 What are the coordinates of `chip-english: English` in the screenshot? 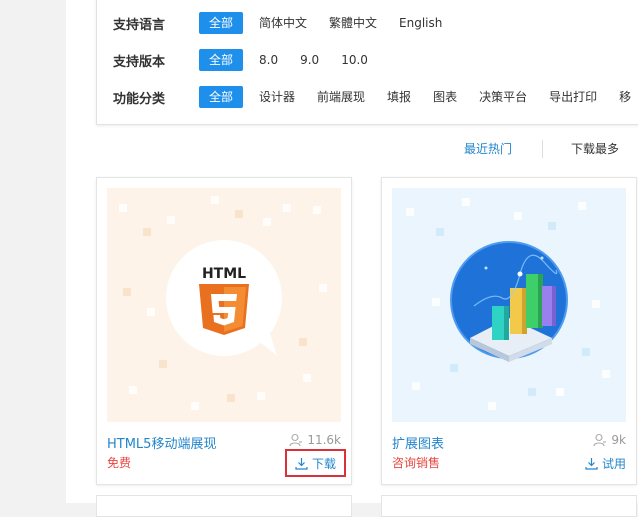 It's located at (420, 23).